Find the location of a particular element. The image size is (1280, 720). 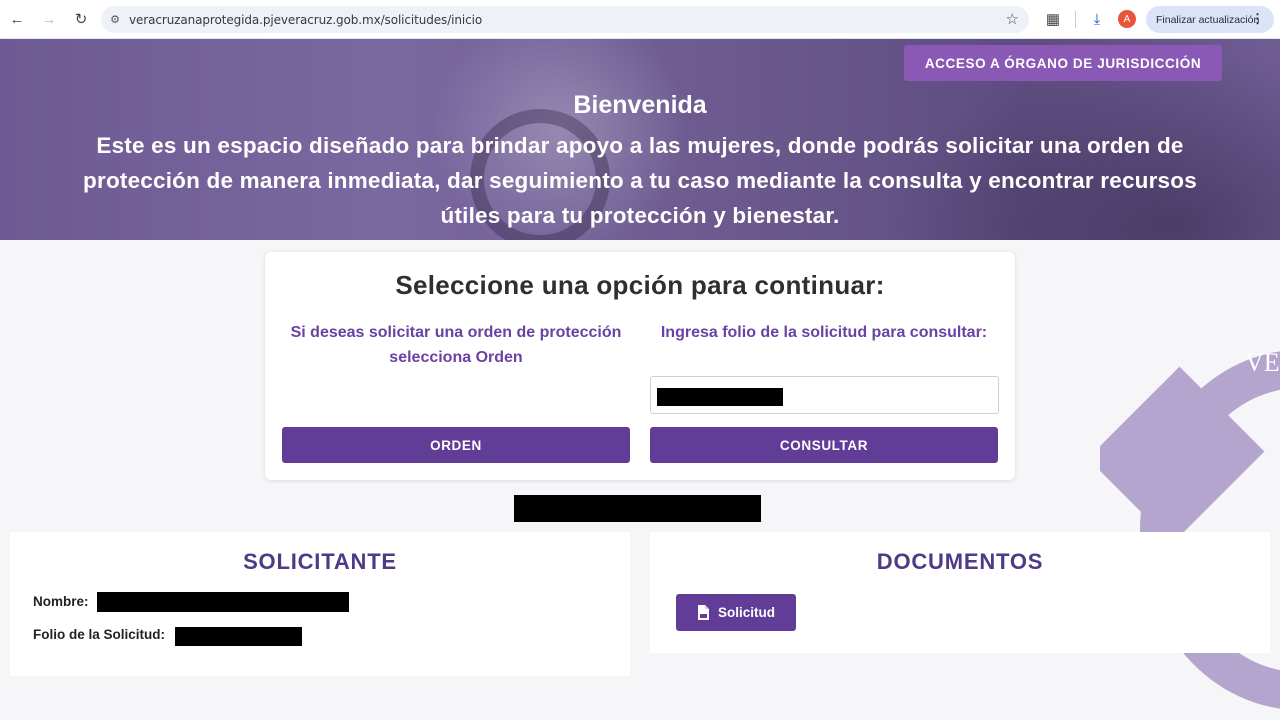

forward-icon: → is located at coordinates (49, 19).